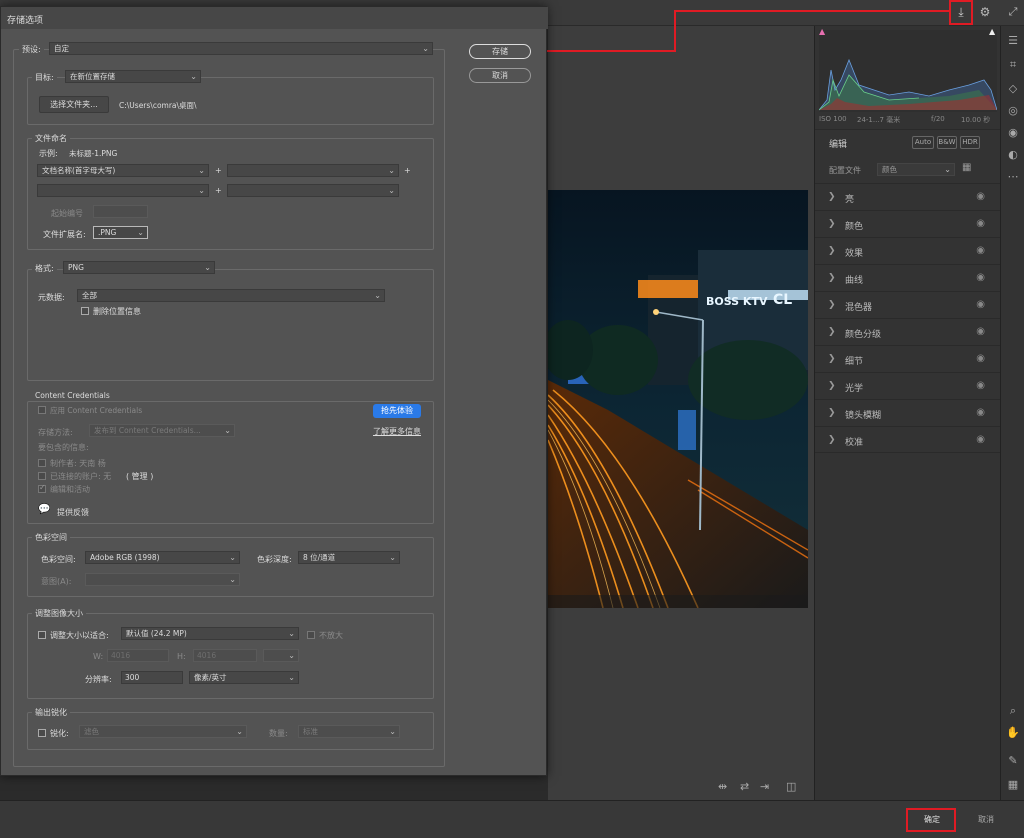 The height and width of the screenshot is (838, 1024). Describe the element at coordinates (230, 567) in the screenshot. I see `color-space-group` at that location.